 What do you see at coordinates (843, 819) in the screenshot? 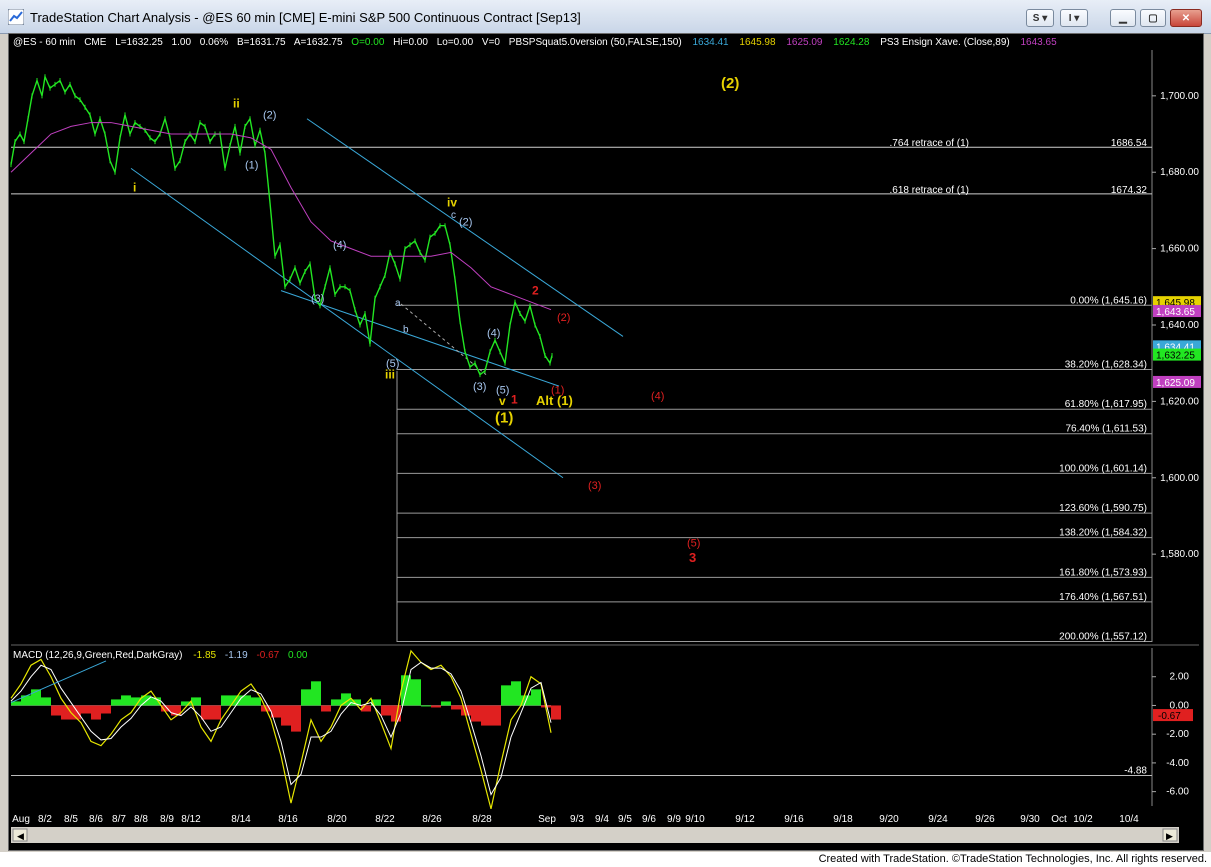
I see `date-tick-label: 9/18` at bounding box center [843, 819].